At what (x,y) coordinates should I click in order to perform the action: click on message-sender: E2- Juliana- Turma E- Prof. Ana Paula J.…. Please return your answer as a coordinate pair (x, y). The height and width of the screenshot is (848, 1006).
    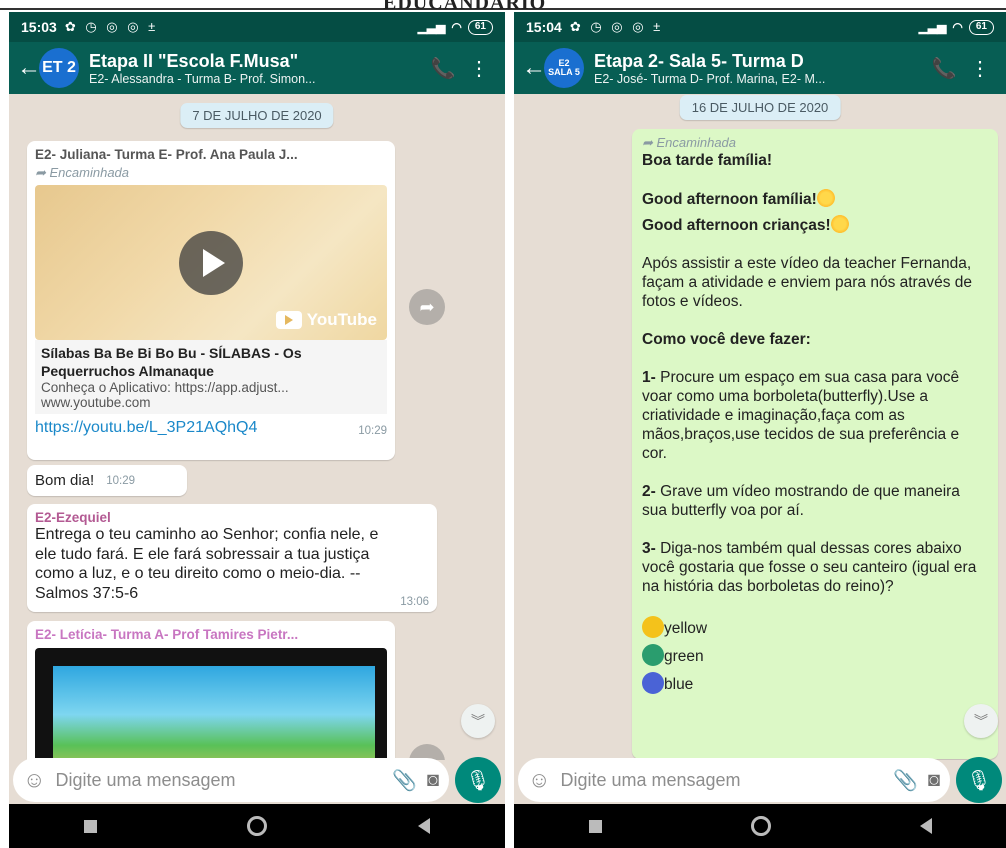
    Looking at the image, I should click on (166, 154).